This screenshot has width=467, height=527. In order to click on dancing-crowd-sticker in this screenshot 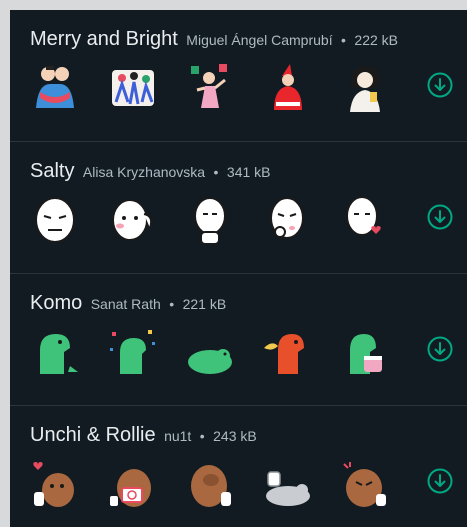, I will do `click(133, 88)`.